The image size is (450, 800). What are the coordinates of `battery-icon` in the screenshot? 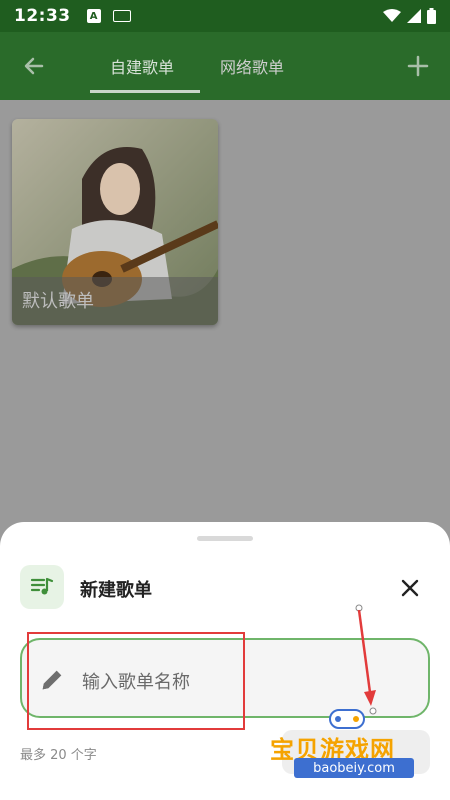 It's located at (431, 16).